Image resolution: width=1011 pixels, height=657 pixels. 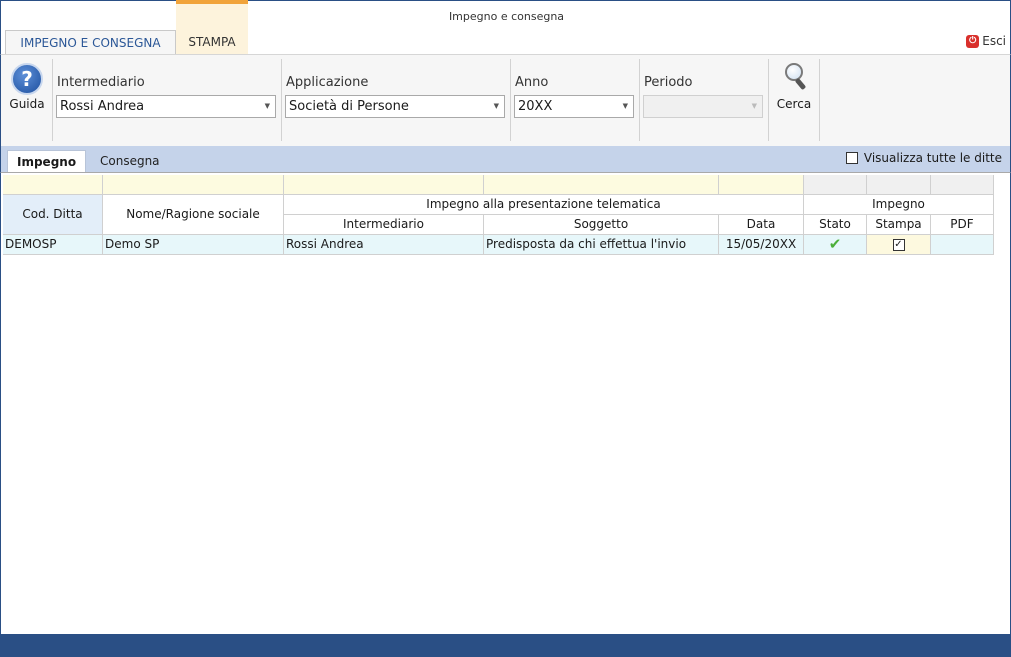 What do you see at coordinates (349, 106) in the screenshot?
I see `applicazione-value: Società di Persone` at bounding box center [349, 106].